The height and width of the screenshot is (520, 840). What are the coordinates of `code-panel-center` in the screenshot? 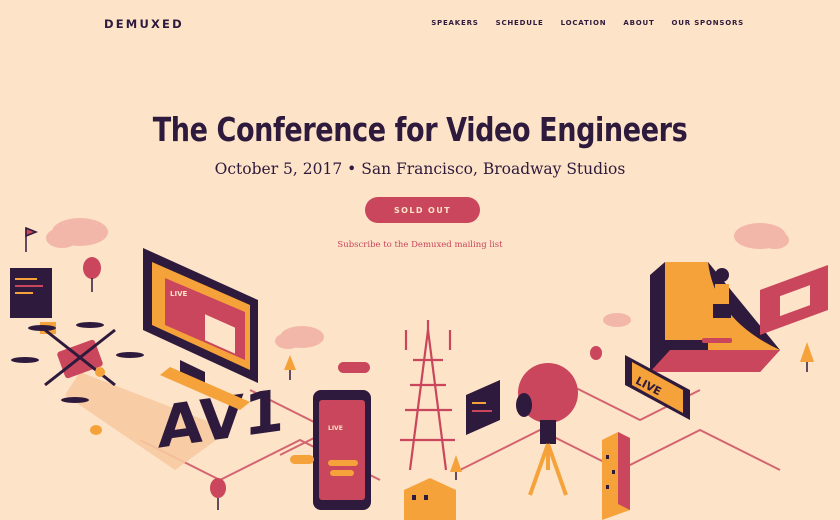 It's located at (483, 407).